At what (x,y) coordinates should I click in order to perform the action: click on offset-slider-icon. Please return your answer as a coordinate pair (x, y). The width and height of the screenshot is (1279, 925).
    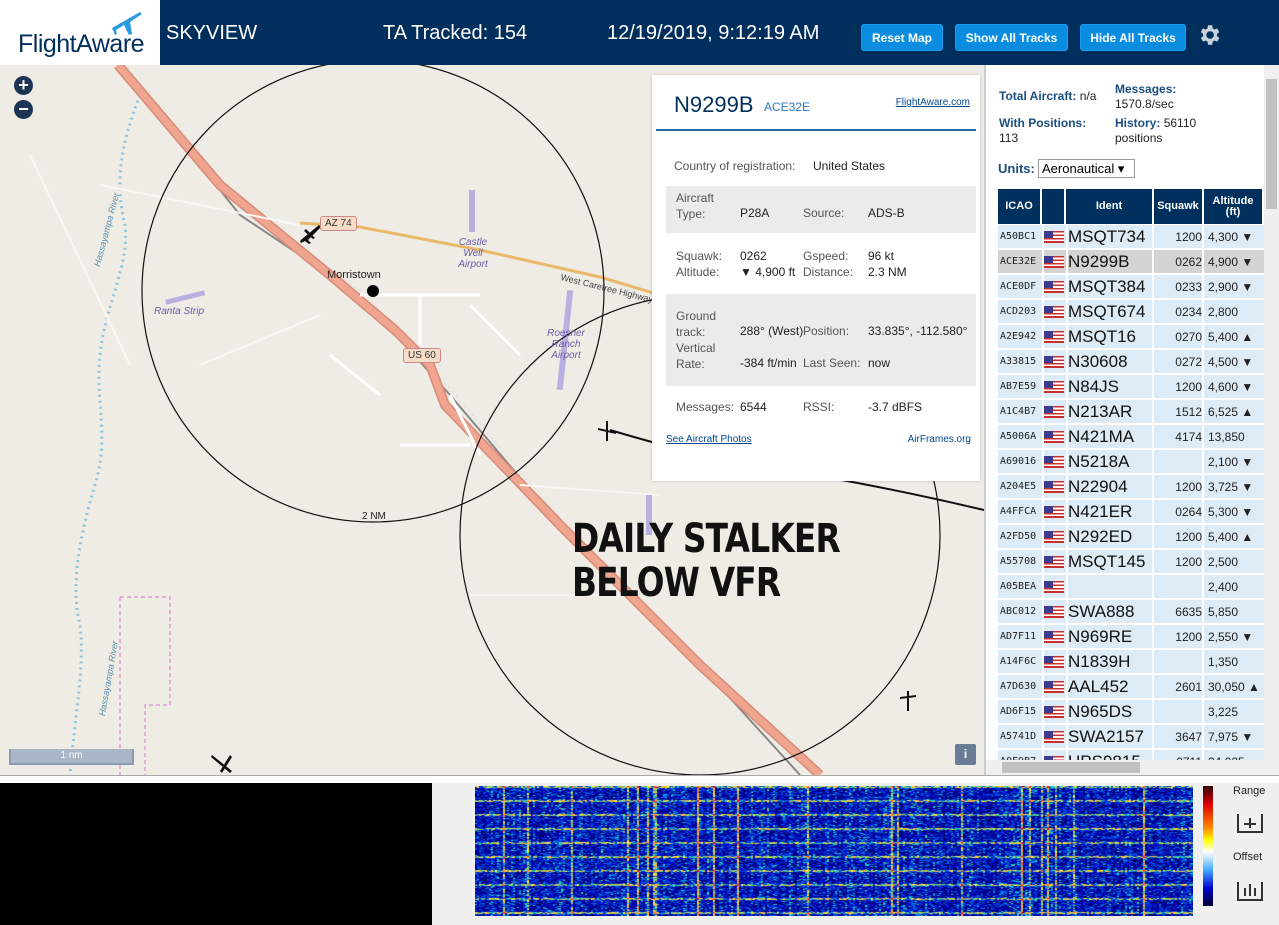
    Looking at the image, I should click on (1250, 891).